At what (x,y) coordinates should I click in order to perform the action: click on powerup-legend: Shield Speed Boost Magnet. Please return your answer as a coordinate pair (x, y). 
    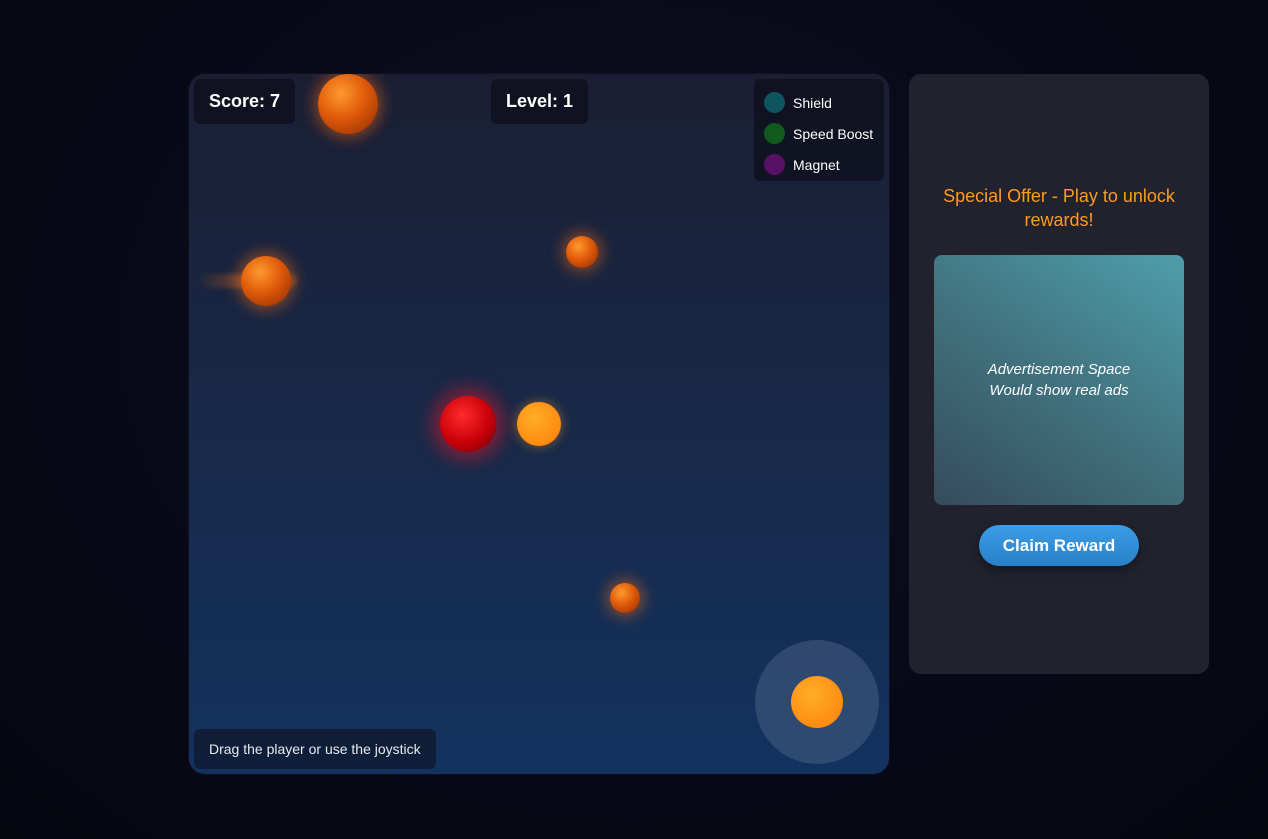
    Looking at the image, I should click on (819, 130).